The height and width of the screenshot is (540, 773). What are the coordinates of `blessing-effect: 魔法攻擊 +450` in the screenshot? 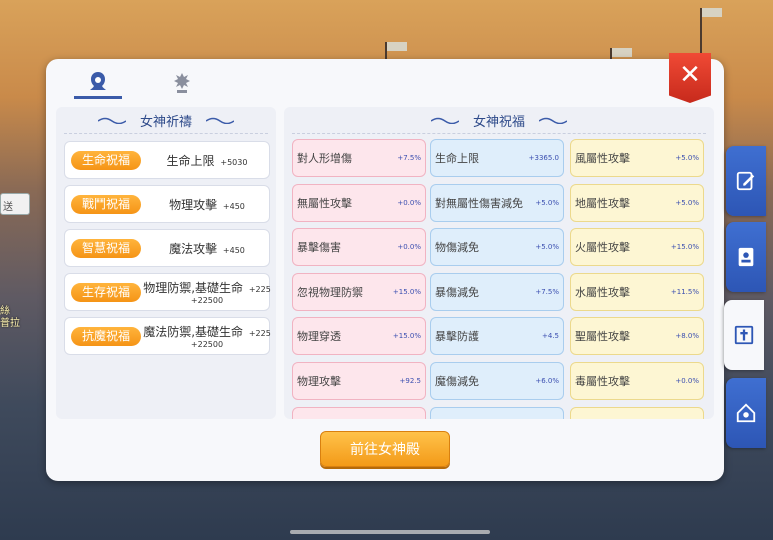 It's located at (207, 248).